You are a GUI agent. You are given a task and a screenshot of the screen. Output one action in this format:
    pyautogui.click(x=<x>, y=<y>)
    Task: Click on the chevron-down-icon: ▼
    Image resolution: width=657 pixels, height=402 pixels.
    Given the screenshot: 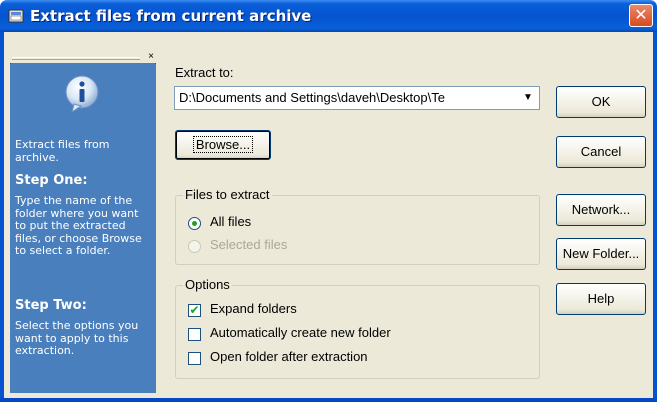 What is the action you would take?
    pyautogui.click(x=528, y=98)
    